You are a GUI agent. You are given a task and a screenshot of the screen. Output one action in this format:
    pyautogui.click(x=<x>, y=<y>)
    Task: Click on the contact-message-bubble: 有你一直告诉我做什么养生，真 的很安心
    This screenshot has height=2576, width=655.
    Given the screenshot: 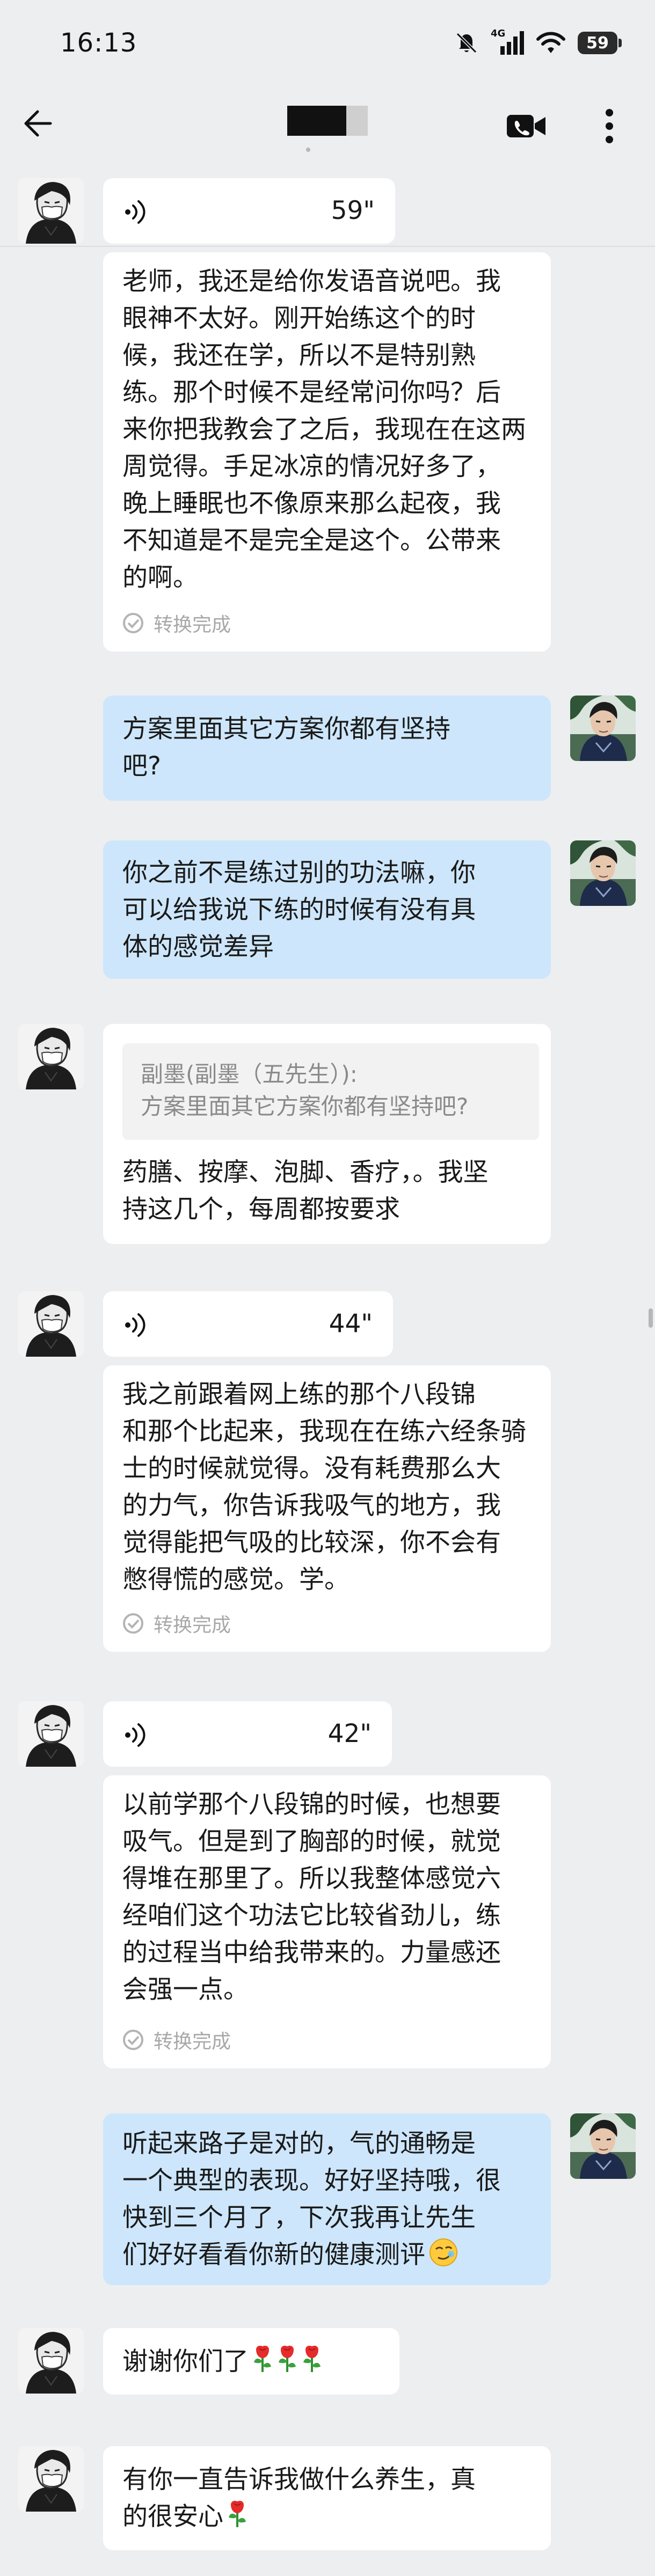 What is the action you would take?
    pyautogui.click(x=327, y=2498)
    